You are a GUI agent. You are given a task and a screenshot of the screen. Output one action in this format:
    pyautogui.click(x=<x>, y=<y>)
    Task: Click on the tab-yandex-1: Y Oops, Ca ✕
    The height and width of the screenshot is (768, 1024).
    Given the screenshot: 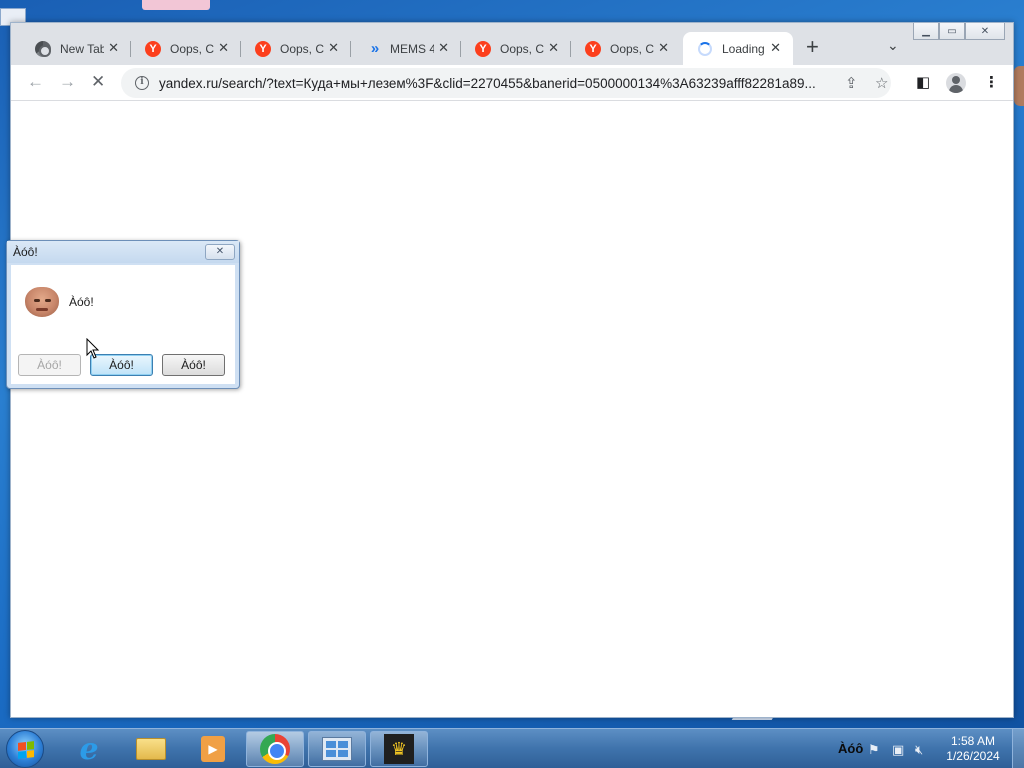 What is the action you would take?
    pyautogui.click(x=186, y=48)
    